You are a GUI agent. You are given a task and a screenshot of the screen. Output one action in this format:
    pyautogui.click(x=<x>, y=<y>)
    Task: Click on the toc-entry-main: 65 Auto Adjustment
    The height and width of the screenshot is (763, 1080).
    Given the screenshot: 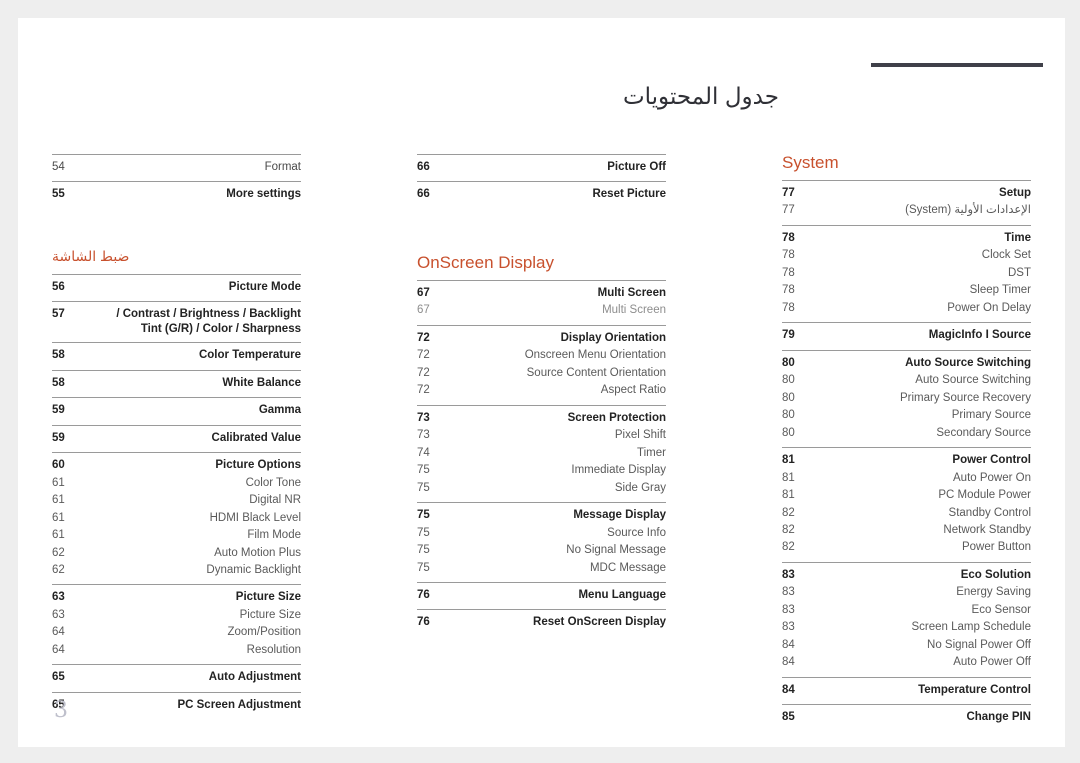 What is the action you would take?
    pyautogui.click(x=176, y=677)
    